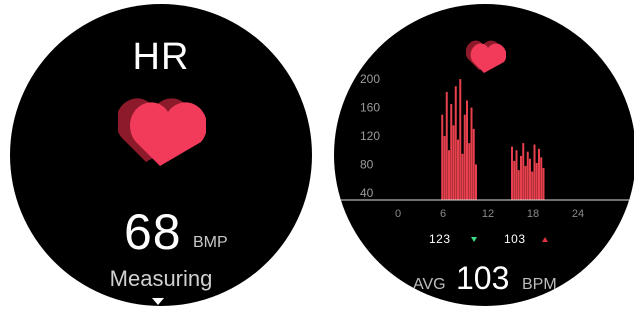 This screenshot has width=634, height=311. I want to click on measuring-status: Measuring, so click(161, 278).